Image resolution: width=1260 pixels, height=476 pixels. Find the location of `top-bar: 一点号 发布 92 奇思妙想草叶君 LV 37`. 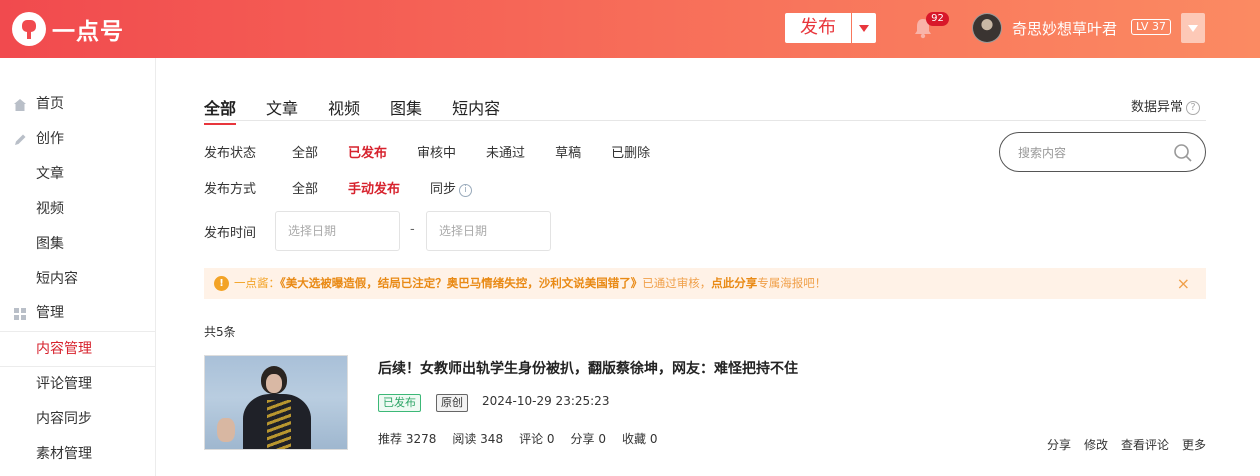

top-bar: 一点号 发布 92 奇思妙想草叶君 LV 37 is located at coordinates (630, 29).